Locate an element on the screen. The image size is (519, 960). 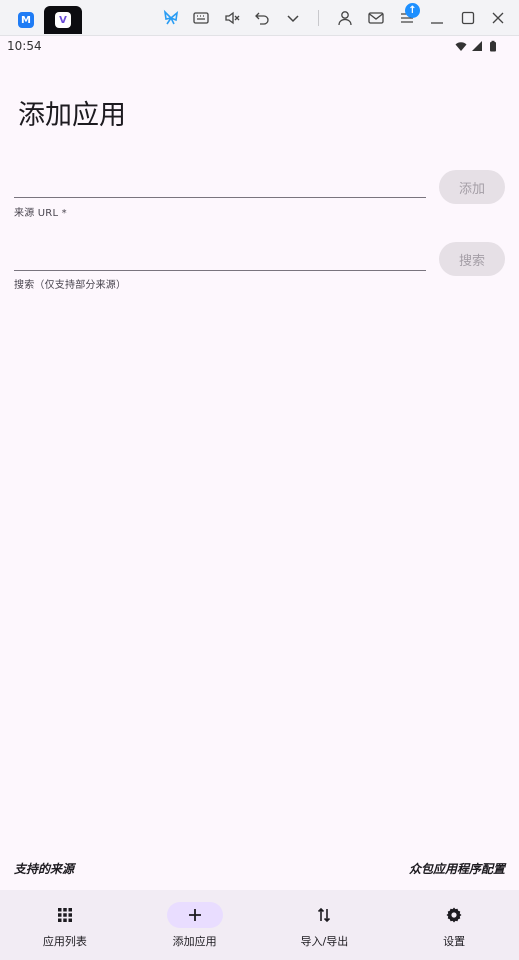
gear-icon is located at coordinates (454, 915).